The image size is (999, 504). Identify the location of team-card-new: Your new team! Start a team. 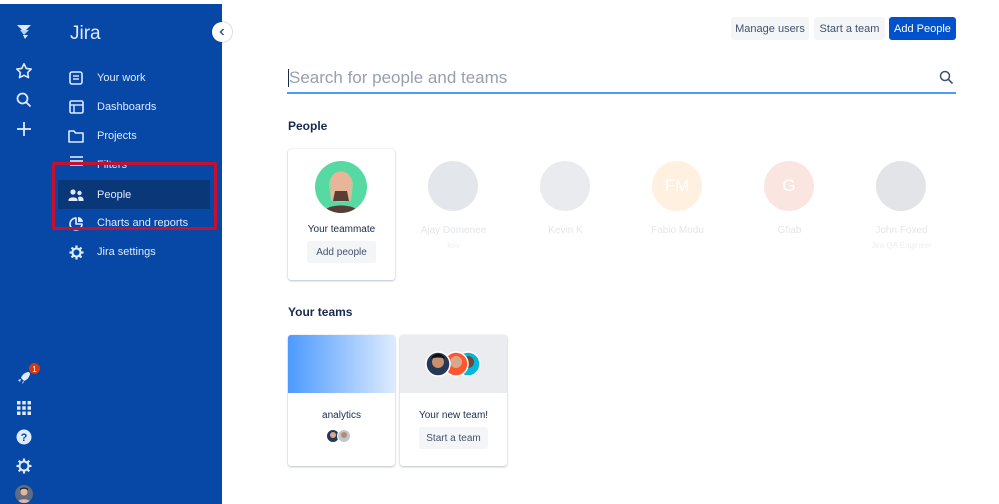
(453, 400).